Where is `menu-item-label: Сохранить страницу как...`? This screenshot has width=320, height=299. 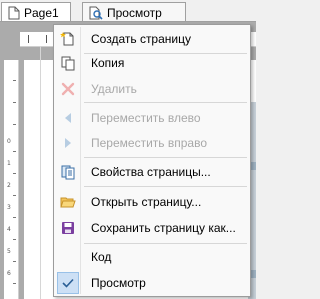 menu-item-label: Сохранить страницу как... is located at coordinates (163, 228).